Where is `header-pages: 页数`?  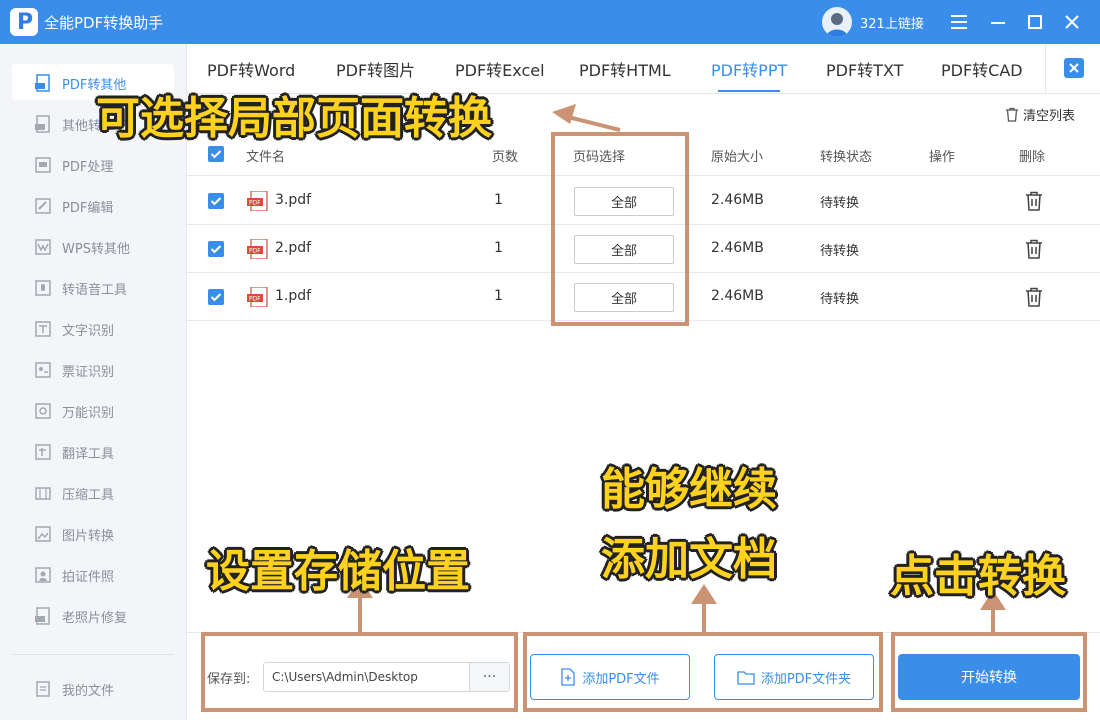
header-pages: 页数 is located at coordinates (505, 157).